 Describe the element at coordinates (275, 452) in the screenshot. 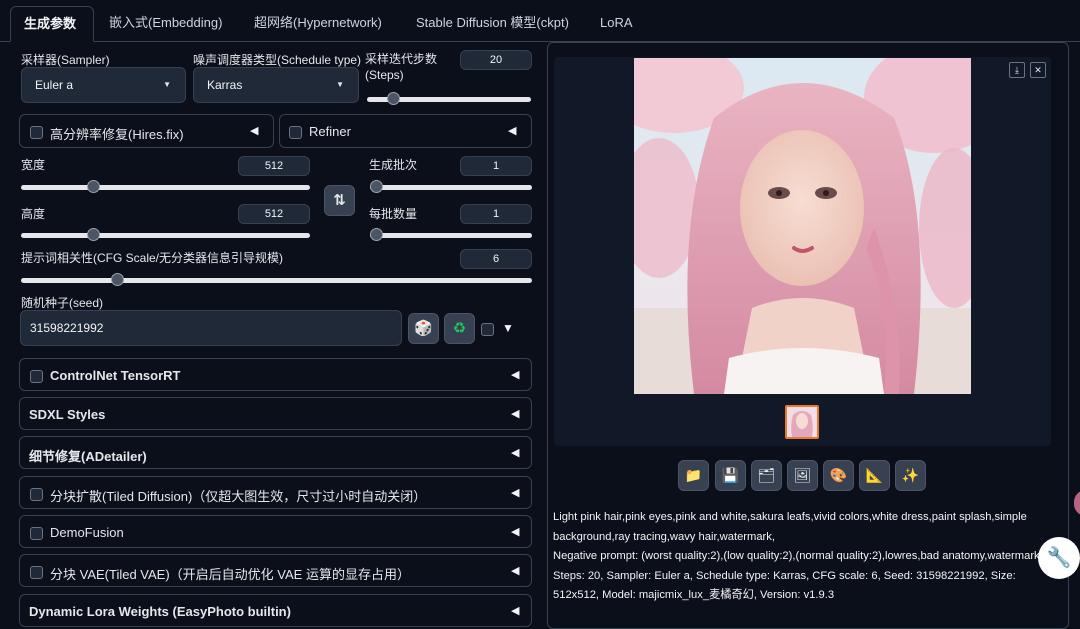

I see `accordion-adetailer: 细节修复(ADetailer) ◀` at that location.